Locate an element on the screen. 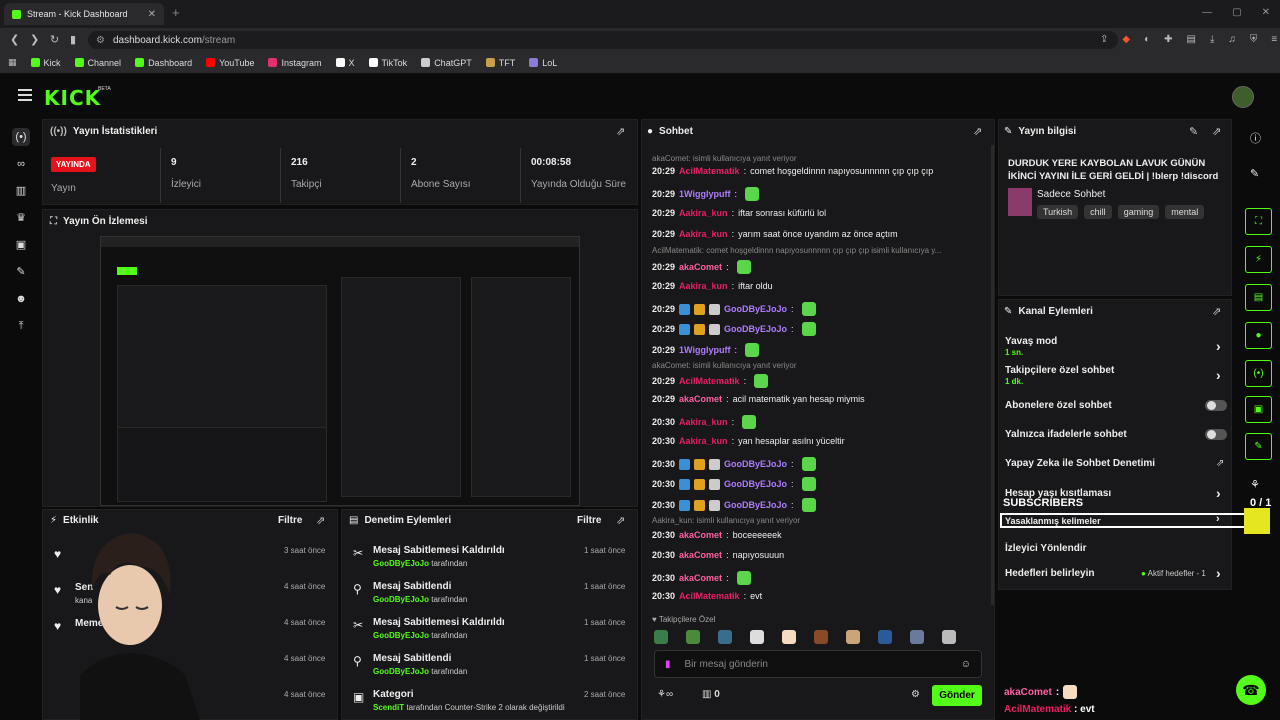 The image size is (1280, 720). tag: gaming is located at coordinates (1138, 212).